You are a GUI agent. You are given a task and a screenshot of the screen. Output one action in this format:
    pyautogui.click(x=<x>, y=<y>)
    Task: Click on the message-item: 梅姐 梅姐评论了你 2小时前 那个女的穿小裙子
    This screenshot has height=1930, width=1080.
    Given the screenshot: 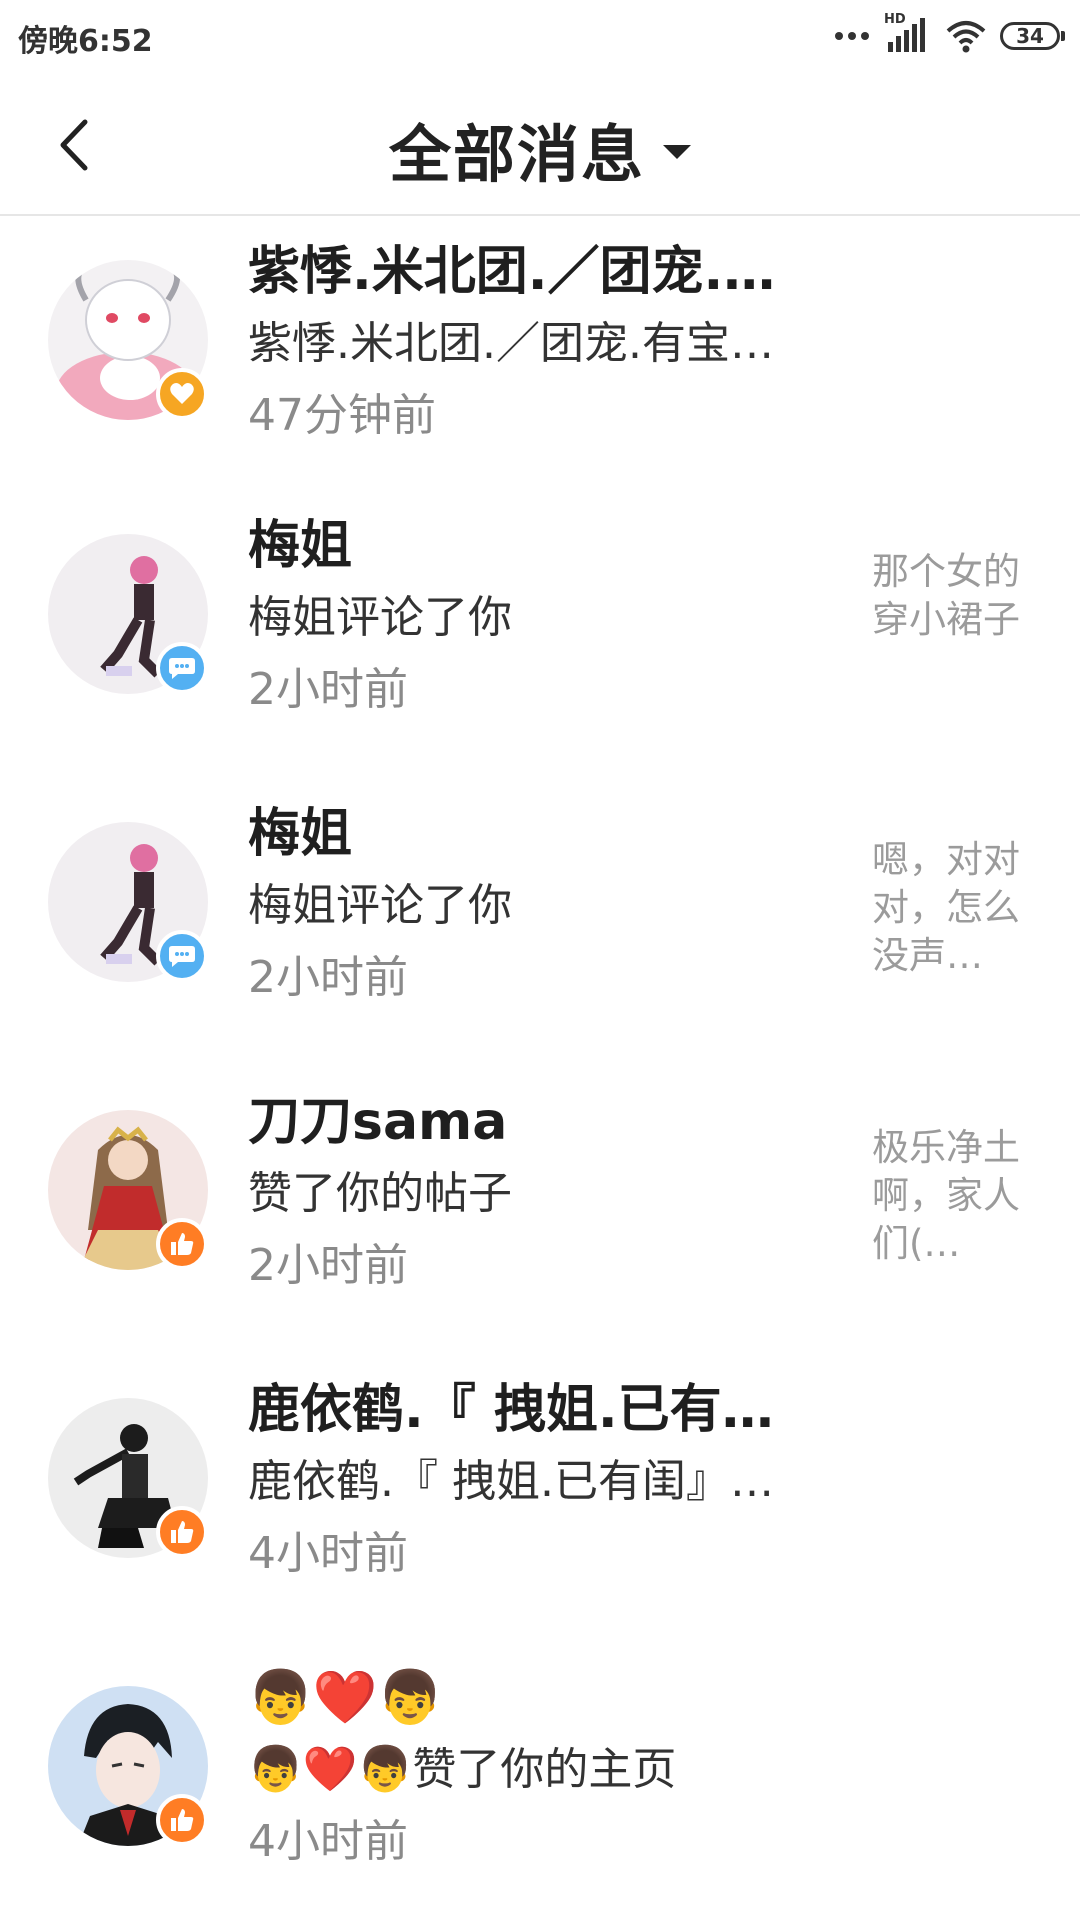 What is the action you would take?
    pyautogui.click(x=540, y=634)
    